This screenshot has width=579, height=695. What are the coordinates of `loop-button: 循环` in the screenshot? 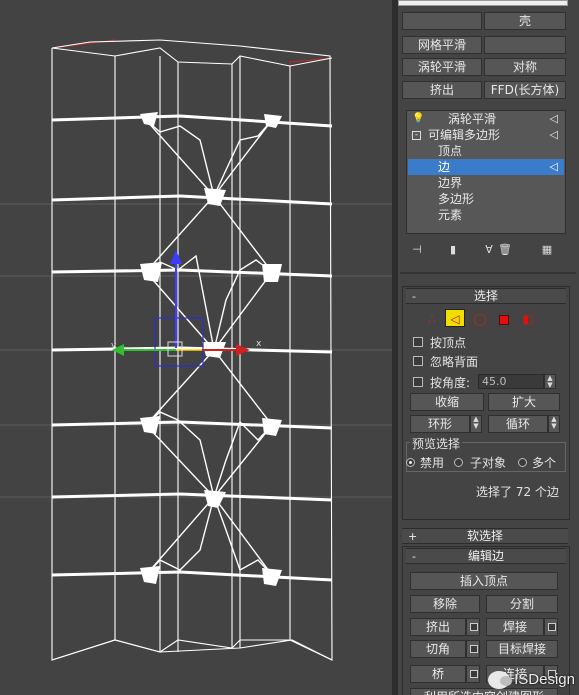 It's located at (518, 424).